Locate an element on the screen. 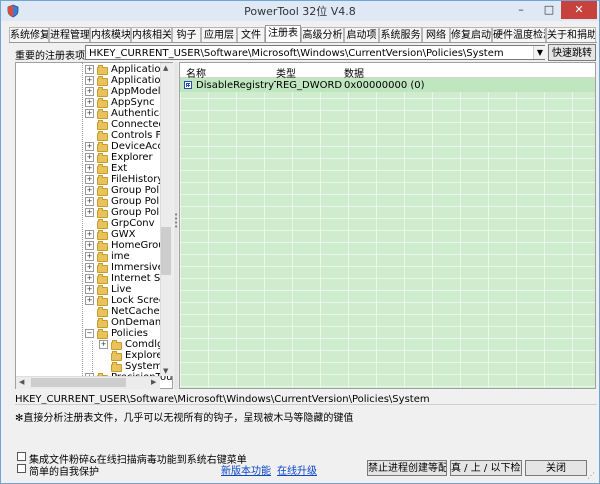 Image resolution: width=600 pixels, height=484 pixels. tree-item: + Explorer is located at coordinates (88, 157).